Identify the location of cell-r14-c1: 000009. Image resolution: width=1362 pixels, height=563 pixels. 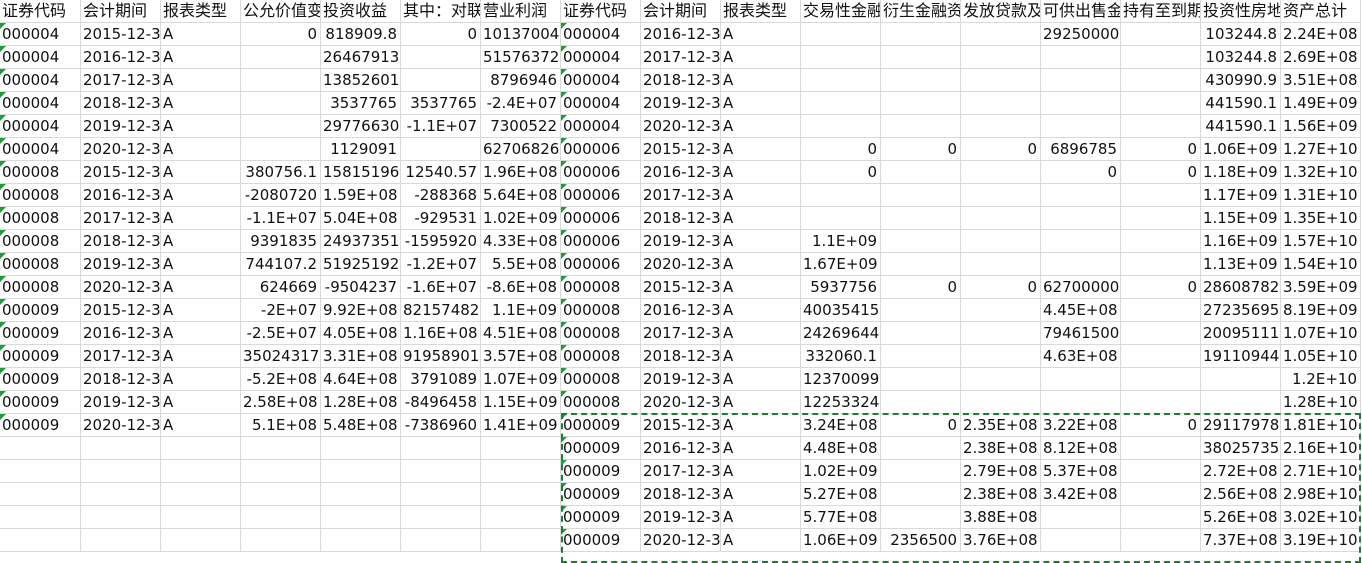
(40, 333).